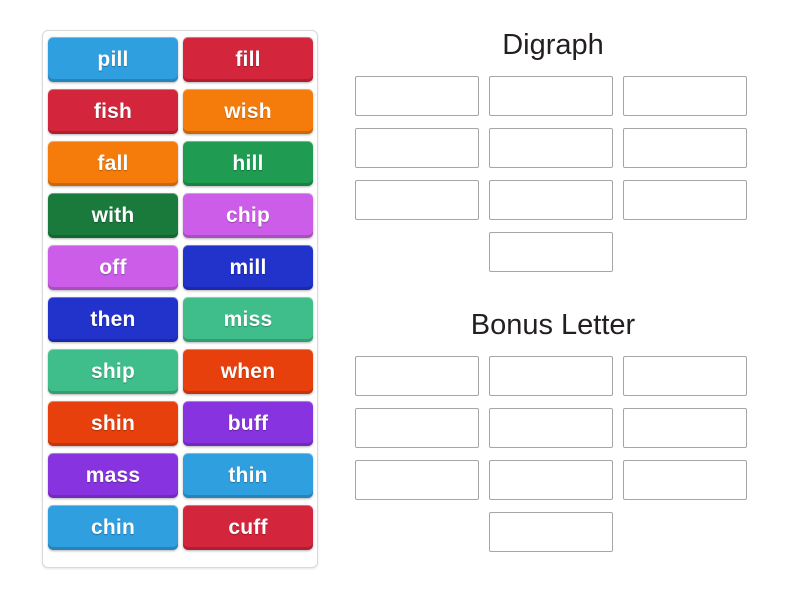 This screenshot has width=800, height=600. What do you see at coordinates (248, 59) in the screenshot?
I see `word-tile: fill` at bounding box center [248, 59].